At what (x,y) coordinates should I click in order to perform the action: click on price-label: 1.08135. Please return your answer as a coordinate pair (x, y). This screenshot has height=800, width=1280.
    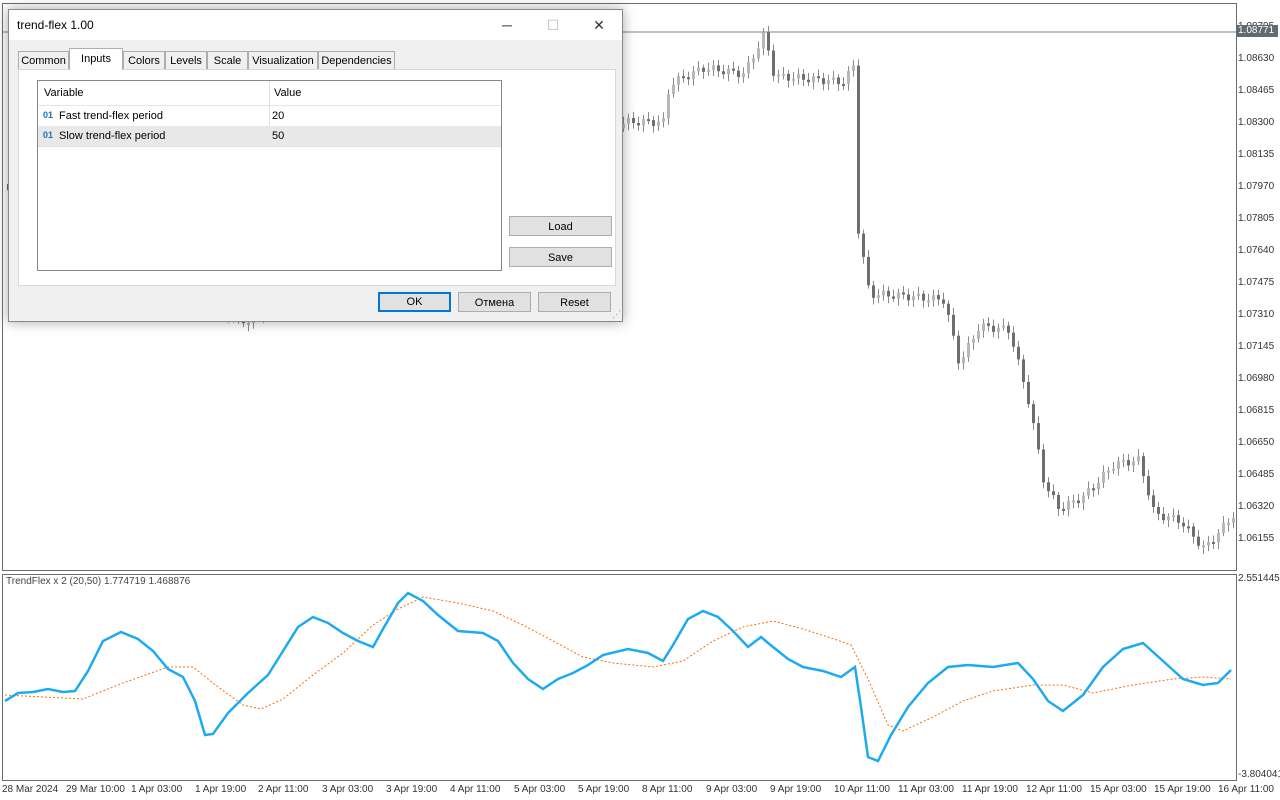
    Looking at the image, I should click on (1256, 154).